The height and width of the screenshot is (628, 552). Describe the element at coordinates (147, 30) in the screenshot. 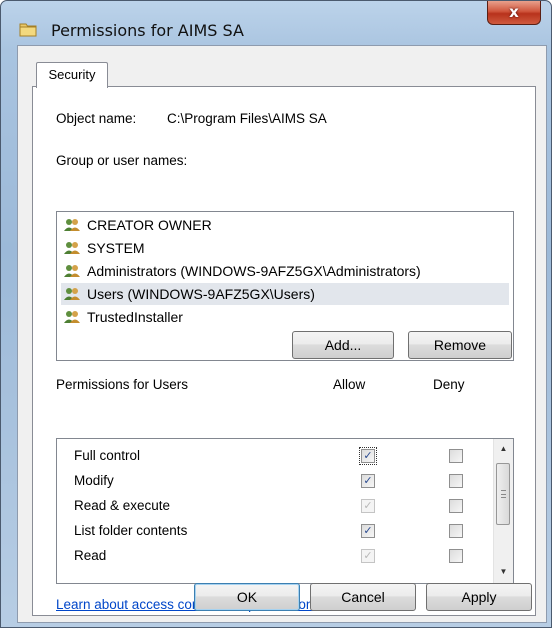

I see `window-title: Permissions for AIMS SA` at that location.